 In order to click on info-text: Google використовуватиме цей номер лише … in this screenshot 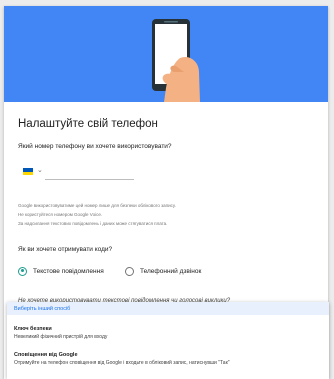, I will do `click(97, 214)`.